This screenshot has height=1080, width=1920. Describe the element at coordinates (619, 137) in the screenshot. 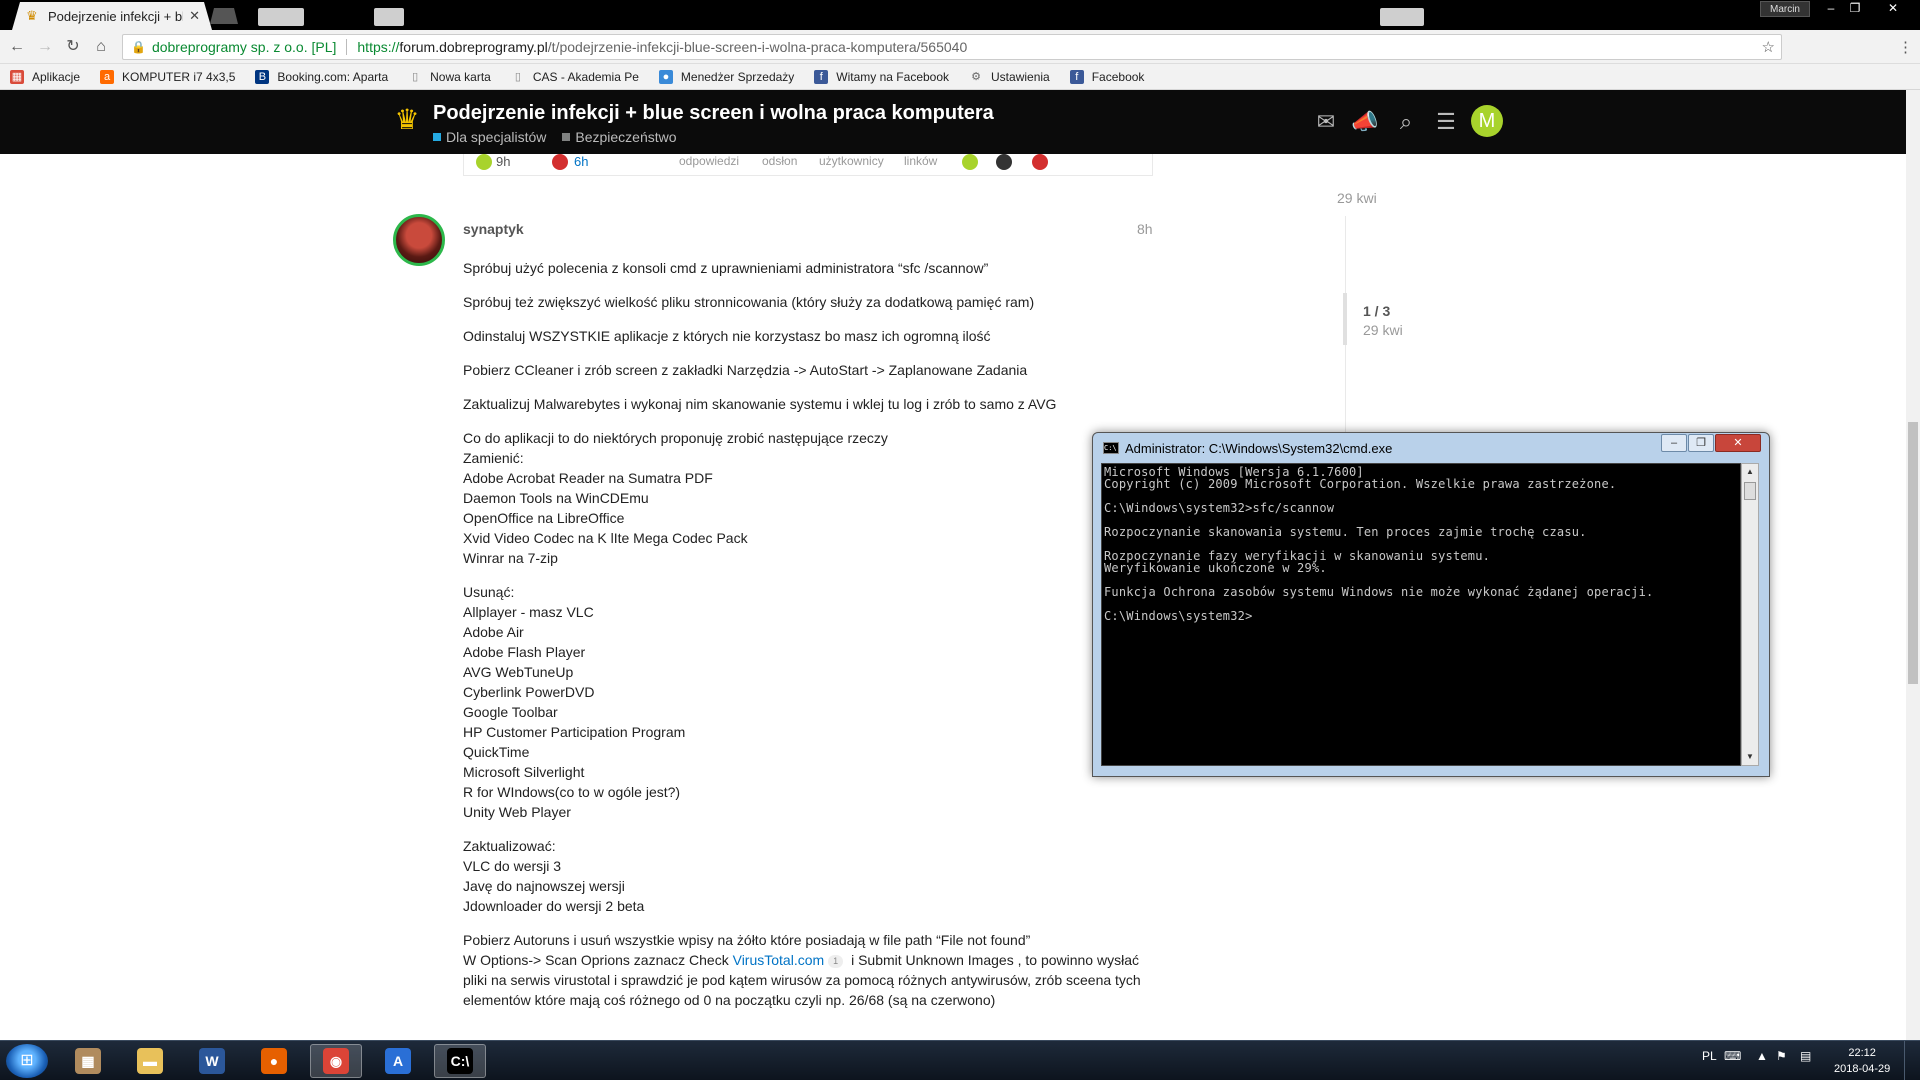

I see `subcategory-link: Bezpieczeństwo` at that location.